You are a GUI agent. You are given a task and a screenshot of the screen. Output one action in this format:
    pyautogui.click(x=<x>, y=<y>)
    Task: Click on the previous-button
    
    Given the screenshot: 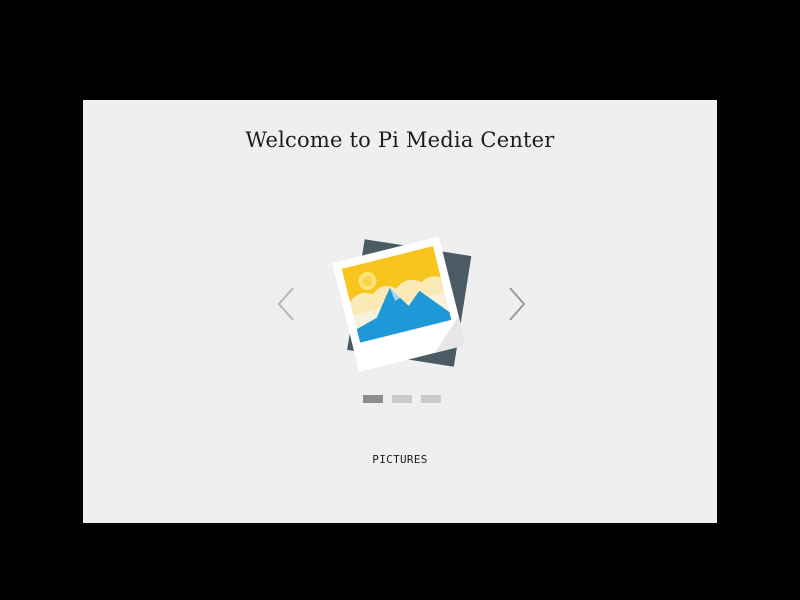 What is the action you would take?
    pyautogui.click(x=286, y=304)
    